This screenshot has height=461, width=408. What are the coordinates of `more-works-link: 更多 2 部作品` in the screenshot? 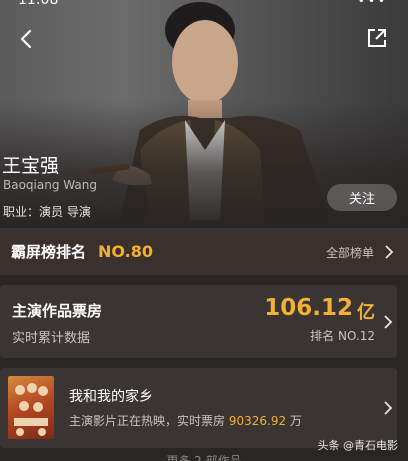 It's located at (204, 456).